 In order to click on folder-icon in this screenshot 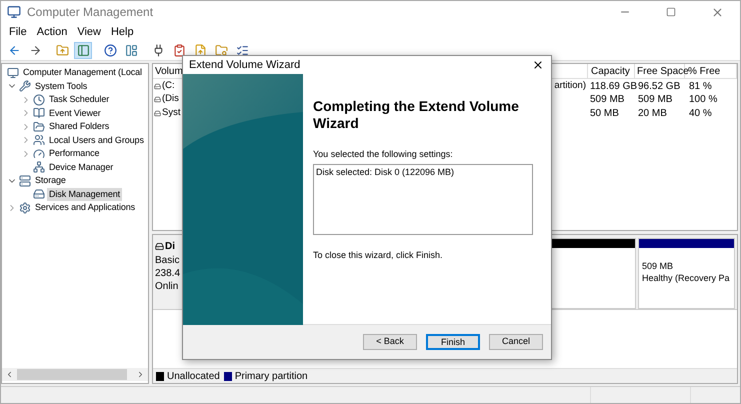, I will do `click(39, 126)`.